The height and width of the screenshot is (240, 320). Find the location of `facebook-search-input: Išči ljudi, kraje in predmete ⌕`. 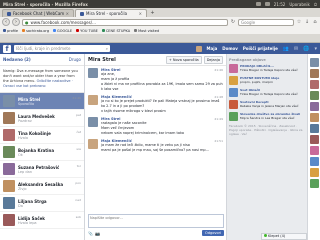

facebook-search-input: Išči ljudi, kraje in predmete ⌕ is located at coordinates (62, 48).